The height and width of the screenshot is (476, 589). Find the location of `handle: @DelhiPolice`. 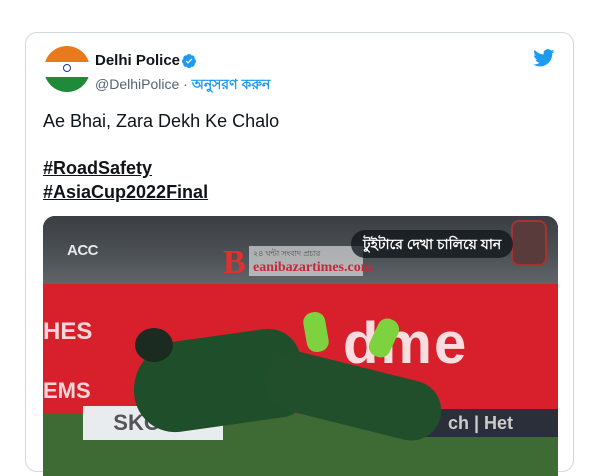

handle: @DelhiPolice is located at coordinates (137, 84).